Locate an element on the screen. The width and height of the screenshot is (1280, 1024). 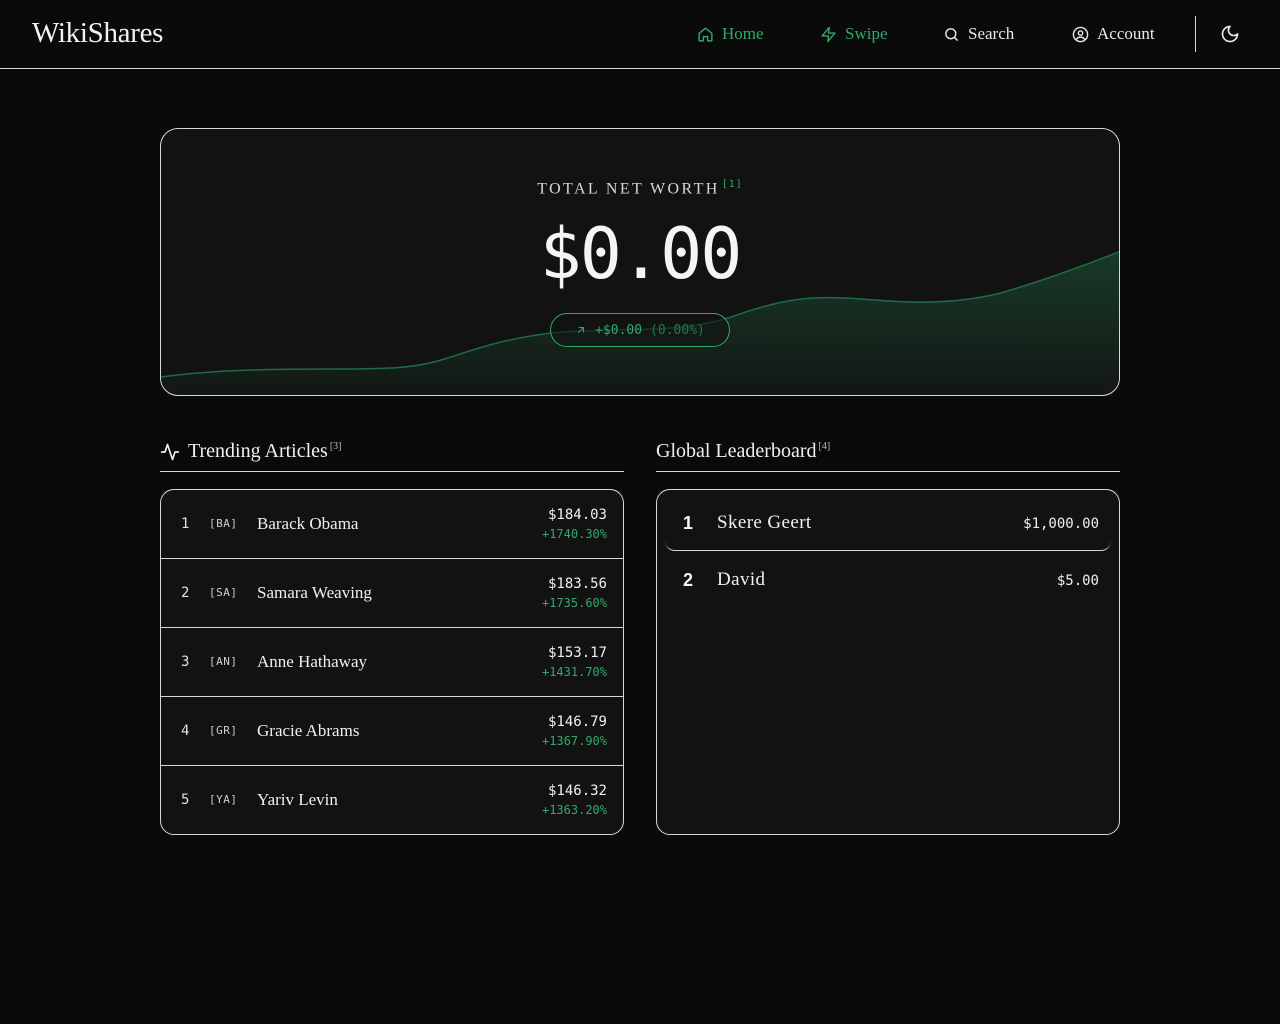
trending-change: +1431.70% is located at coordinates (574, 672).